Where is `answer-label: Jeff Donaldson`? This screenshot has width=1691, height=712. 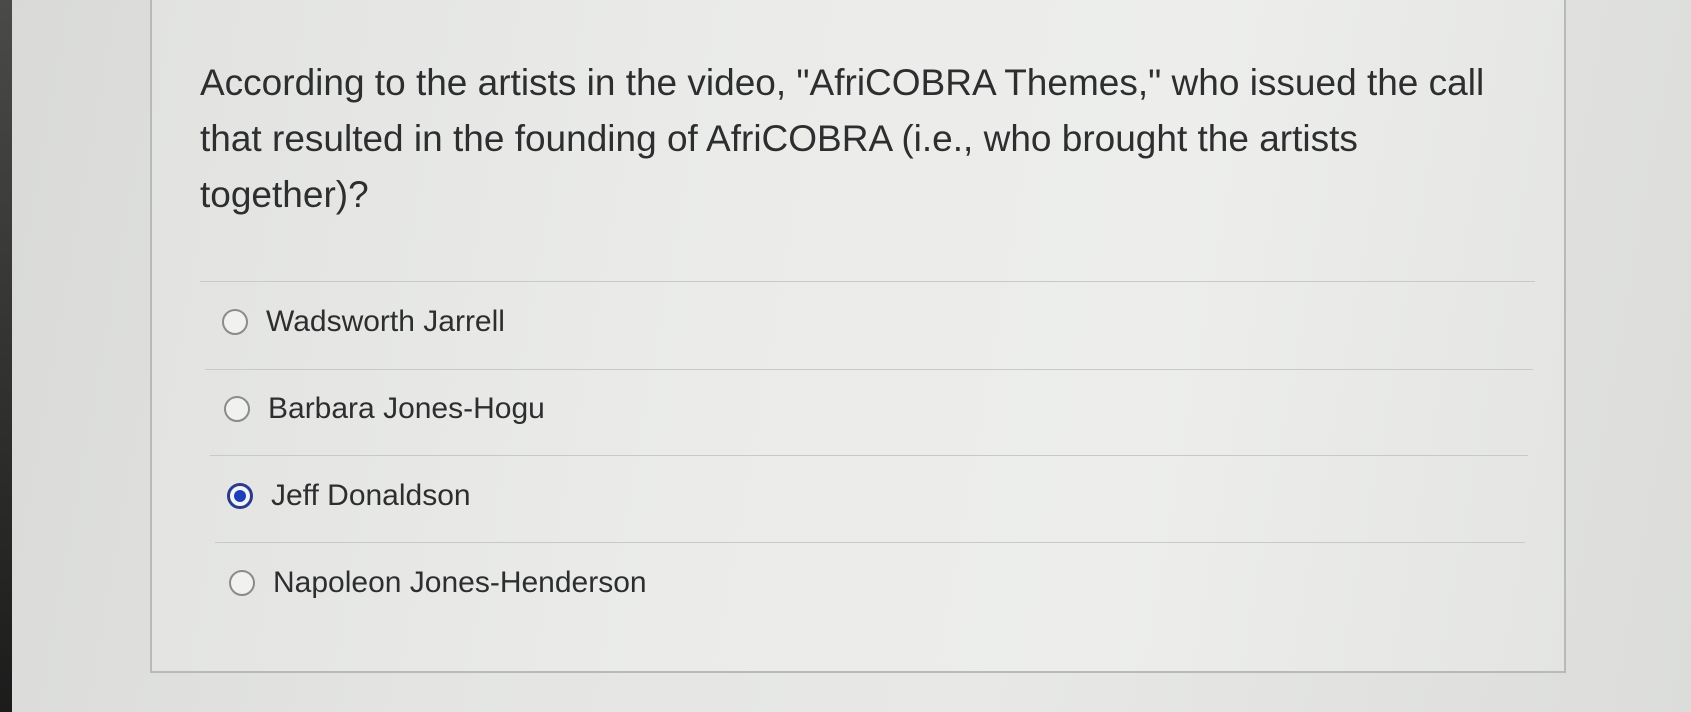 answer-label: Jeff Donaldson is located at coordinates (371, 495).